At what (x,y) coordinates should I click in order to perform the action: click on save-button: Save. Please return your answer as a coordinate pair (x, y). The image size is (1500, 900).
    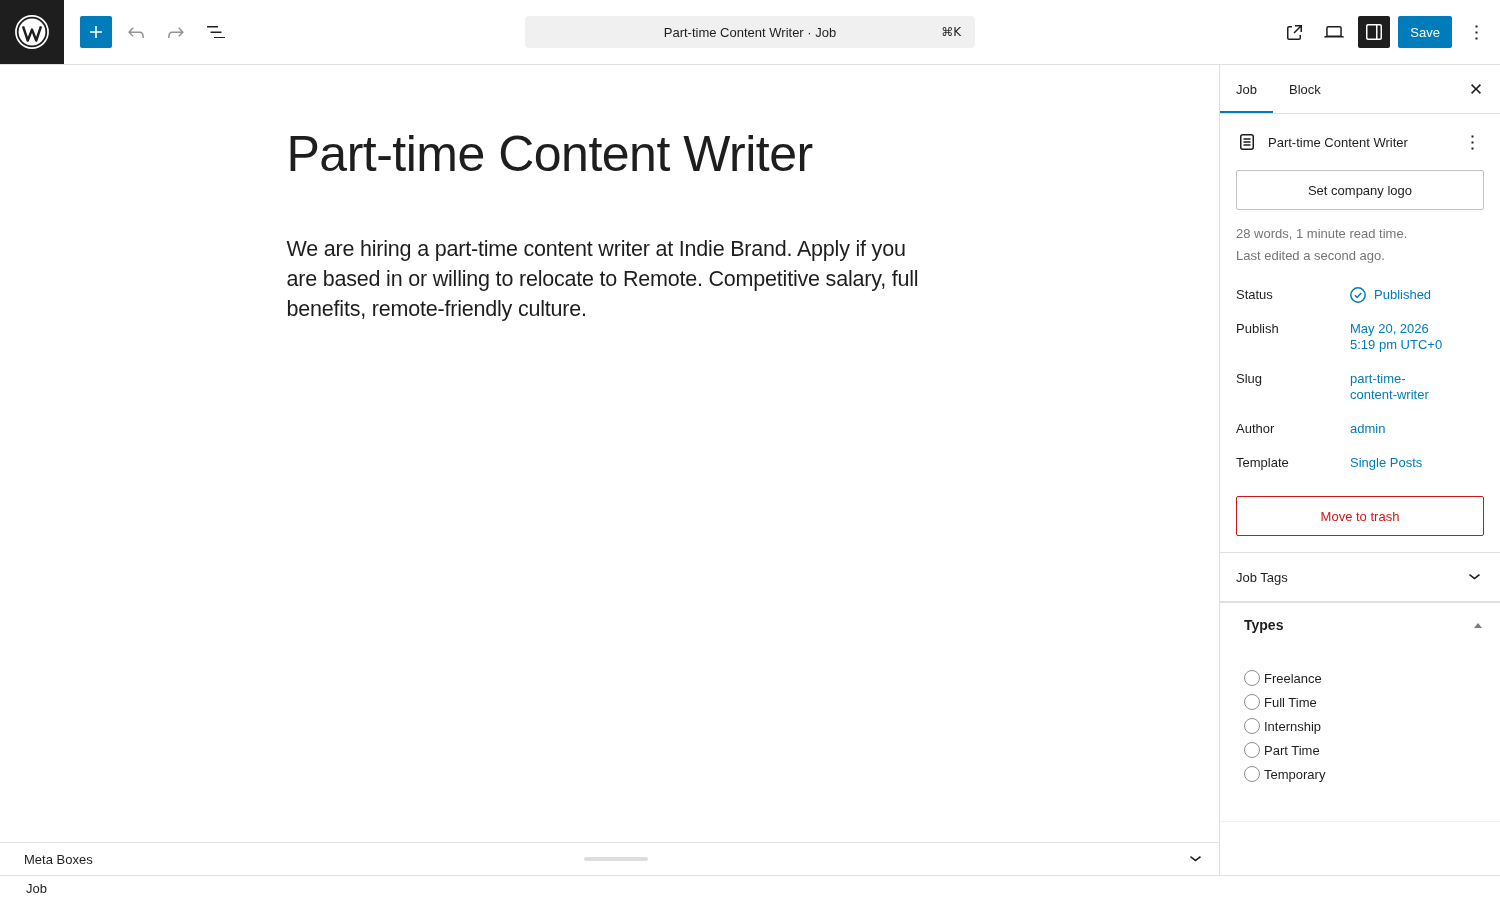
    Looking at the image, I should click on (1425, 32).